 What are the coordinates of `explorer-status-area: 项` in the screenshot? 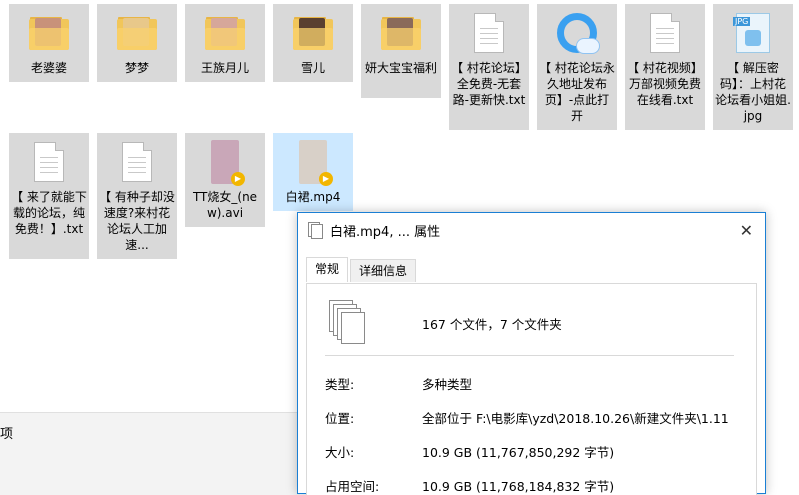 It's located at (150, 453).